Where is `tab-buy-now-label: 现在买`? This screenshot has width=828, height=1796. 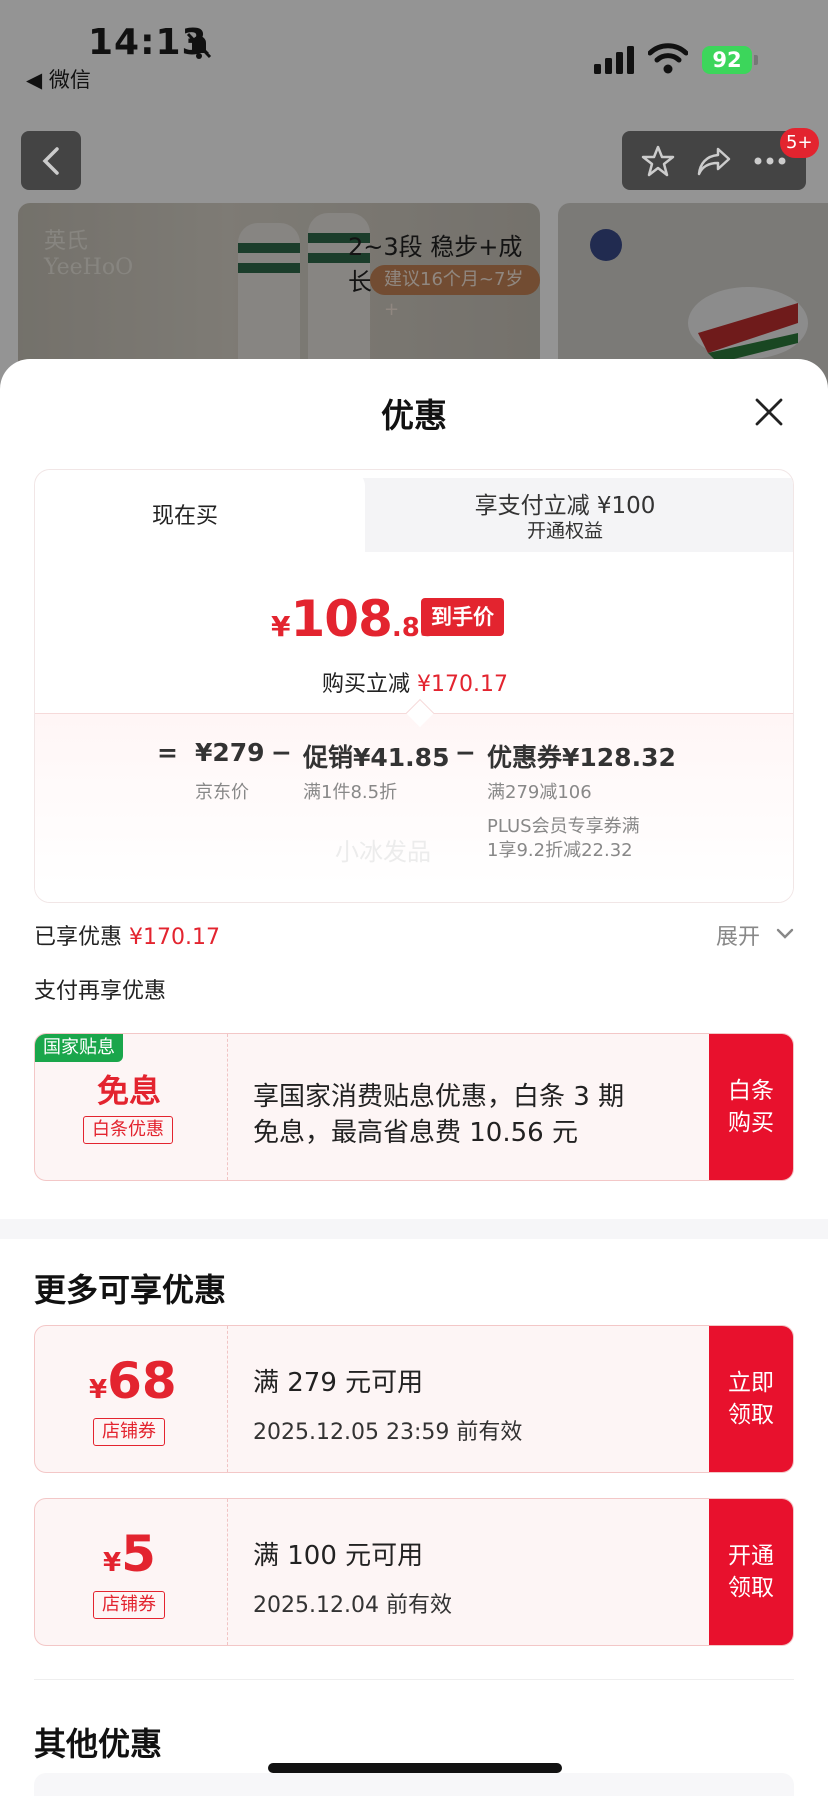 tab-buy-now-label: 现在买 is located at coordinates (184, 516).